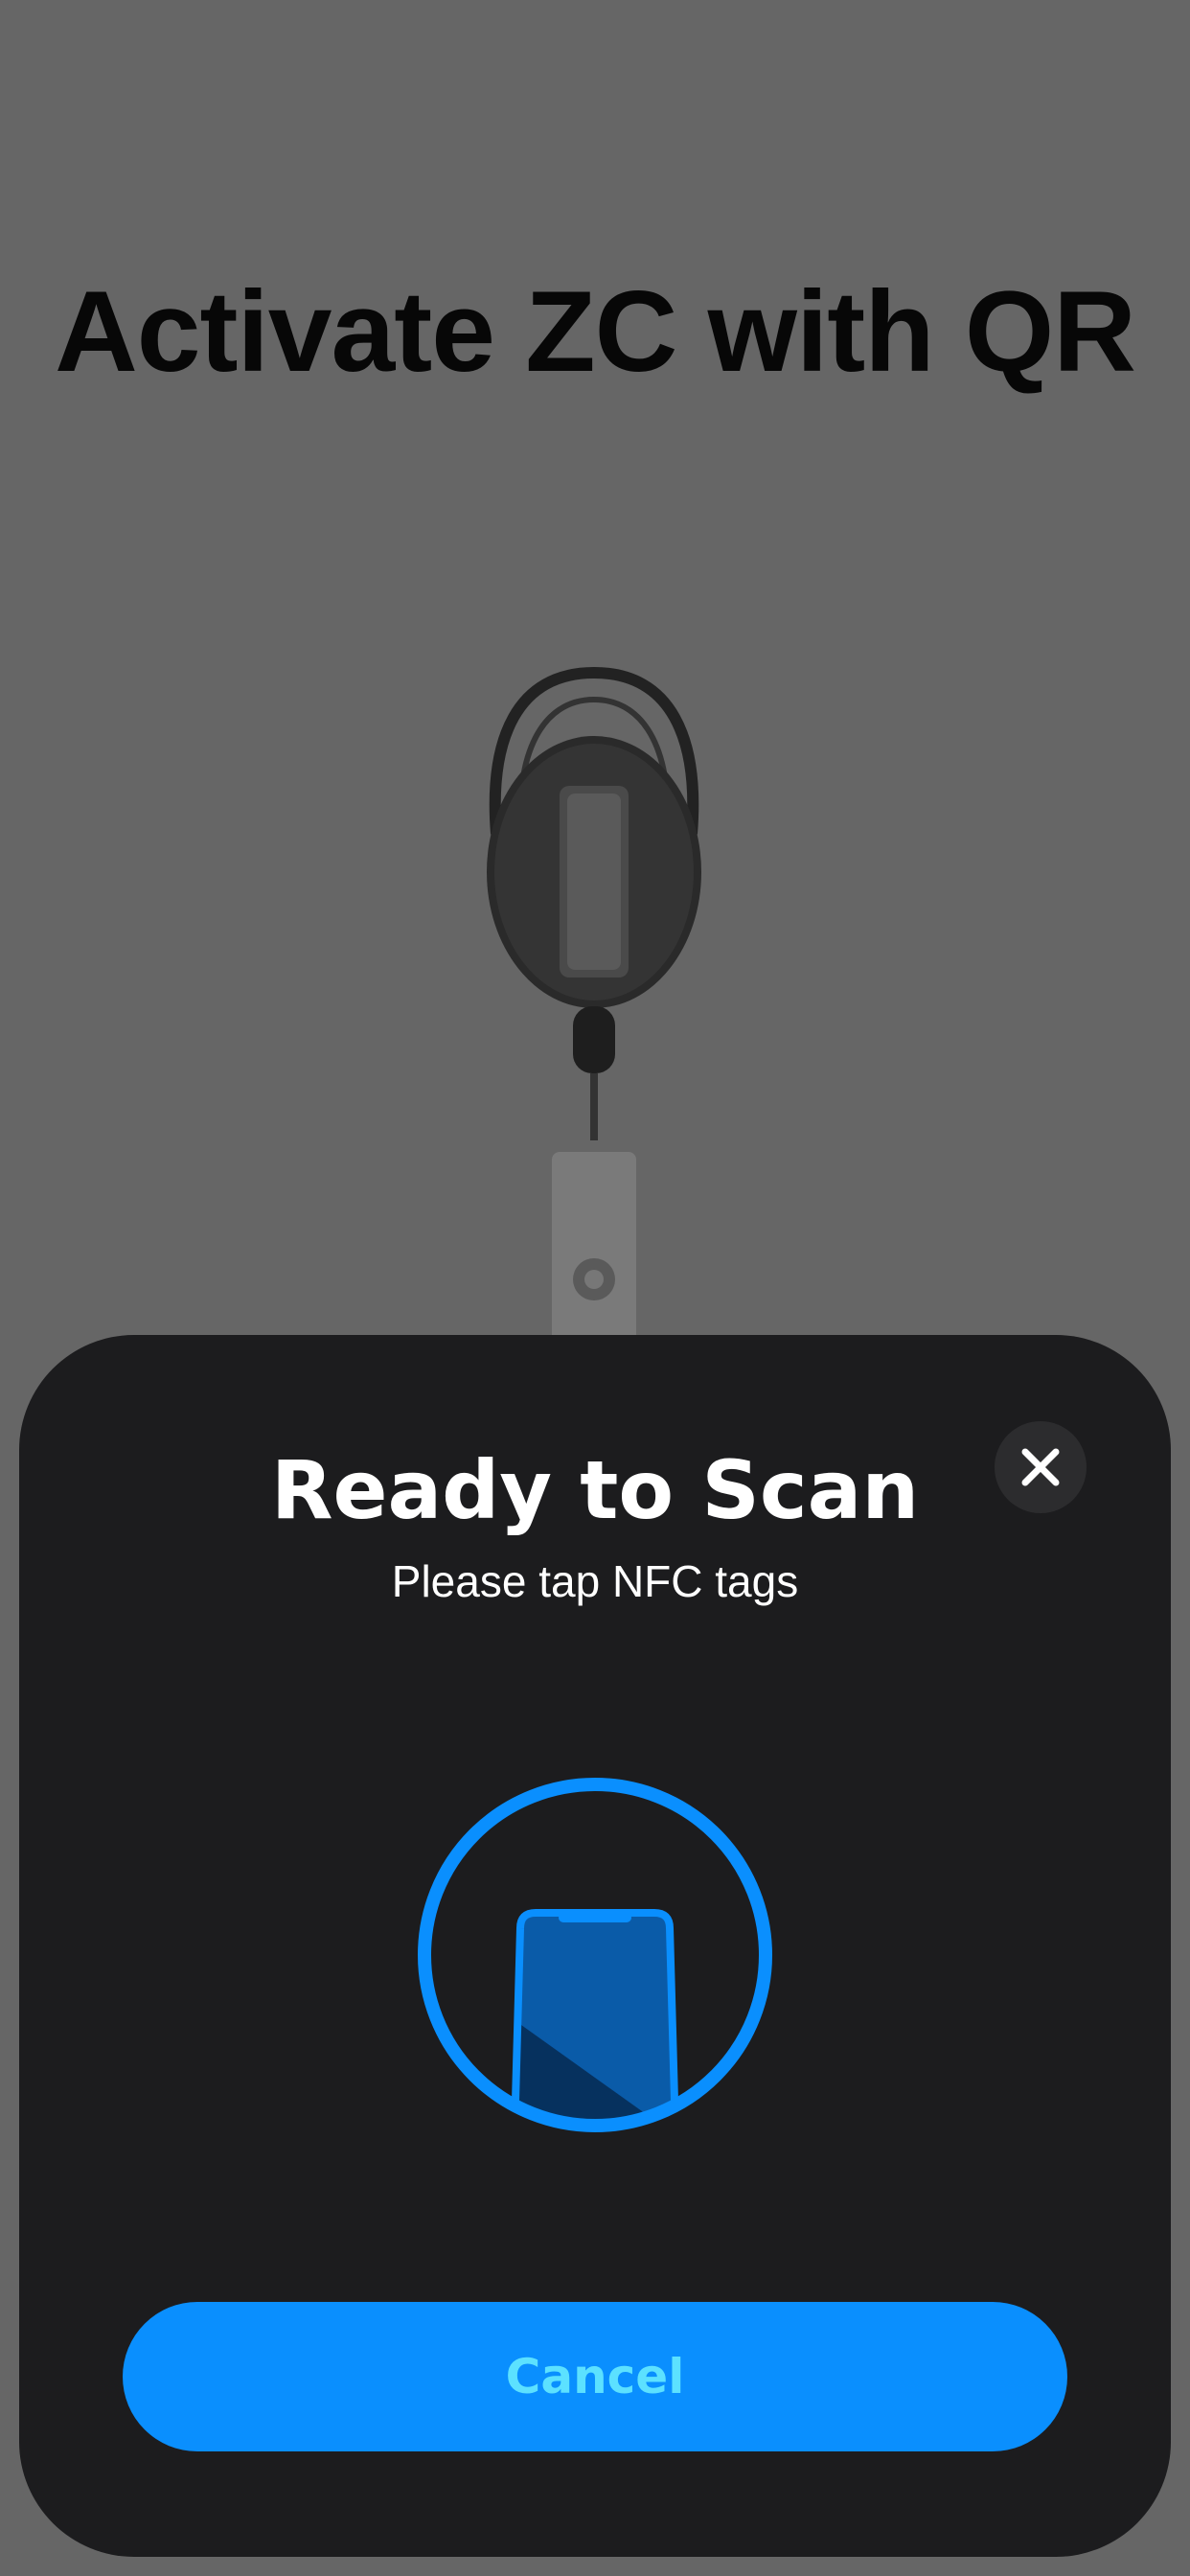 This screenshot has height=2576, width=1190. I want to click on cancel-label: Cancel, so click(595, 2376).